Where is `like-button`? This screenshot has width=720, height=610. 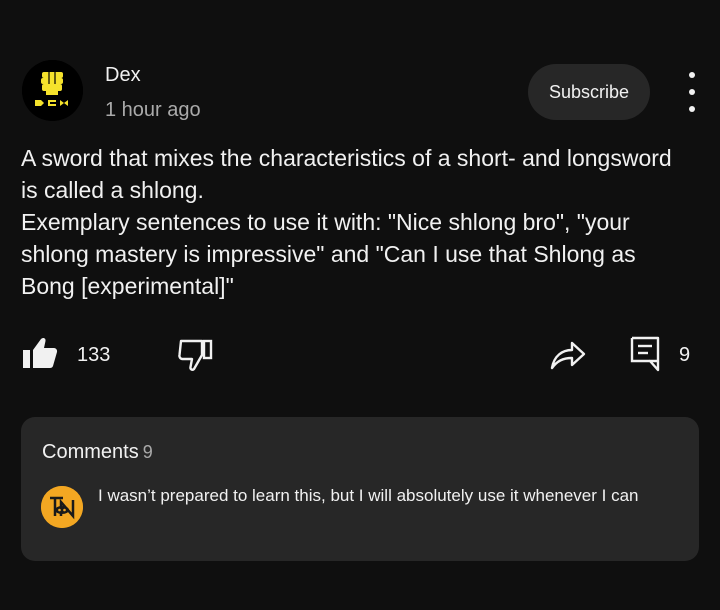 like-button is located at coordinates (40, 353).